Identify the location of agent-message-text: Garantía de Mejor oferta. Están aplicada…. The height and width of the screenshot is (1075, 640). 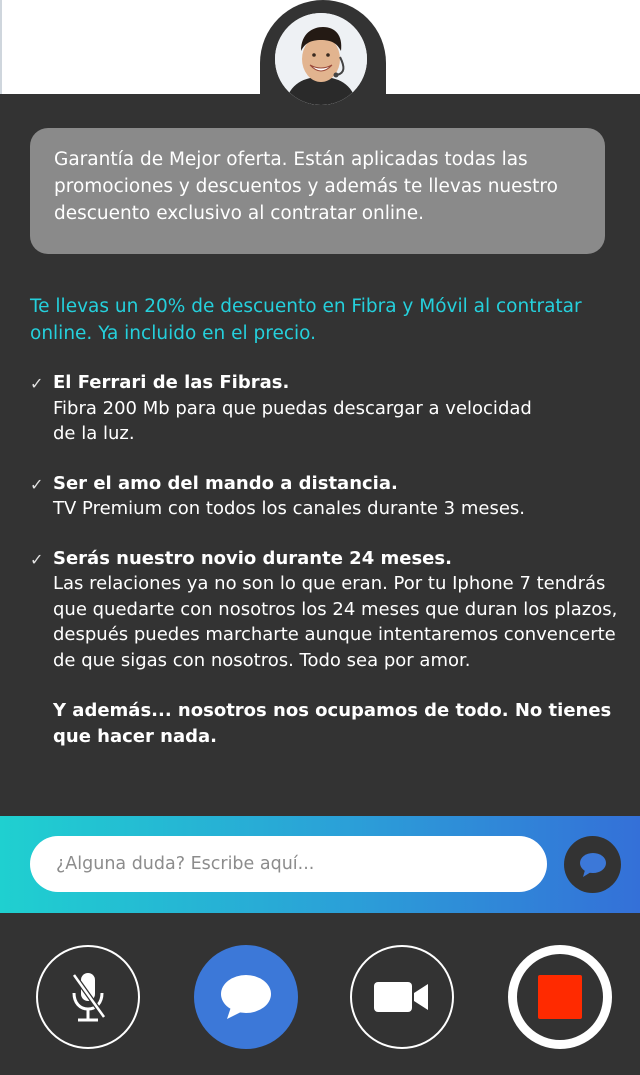
(306, 186).